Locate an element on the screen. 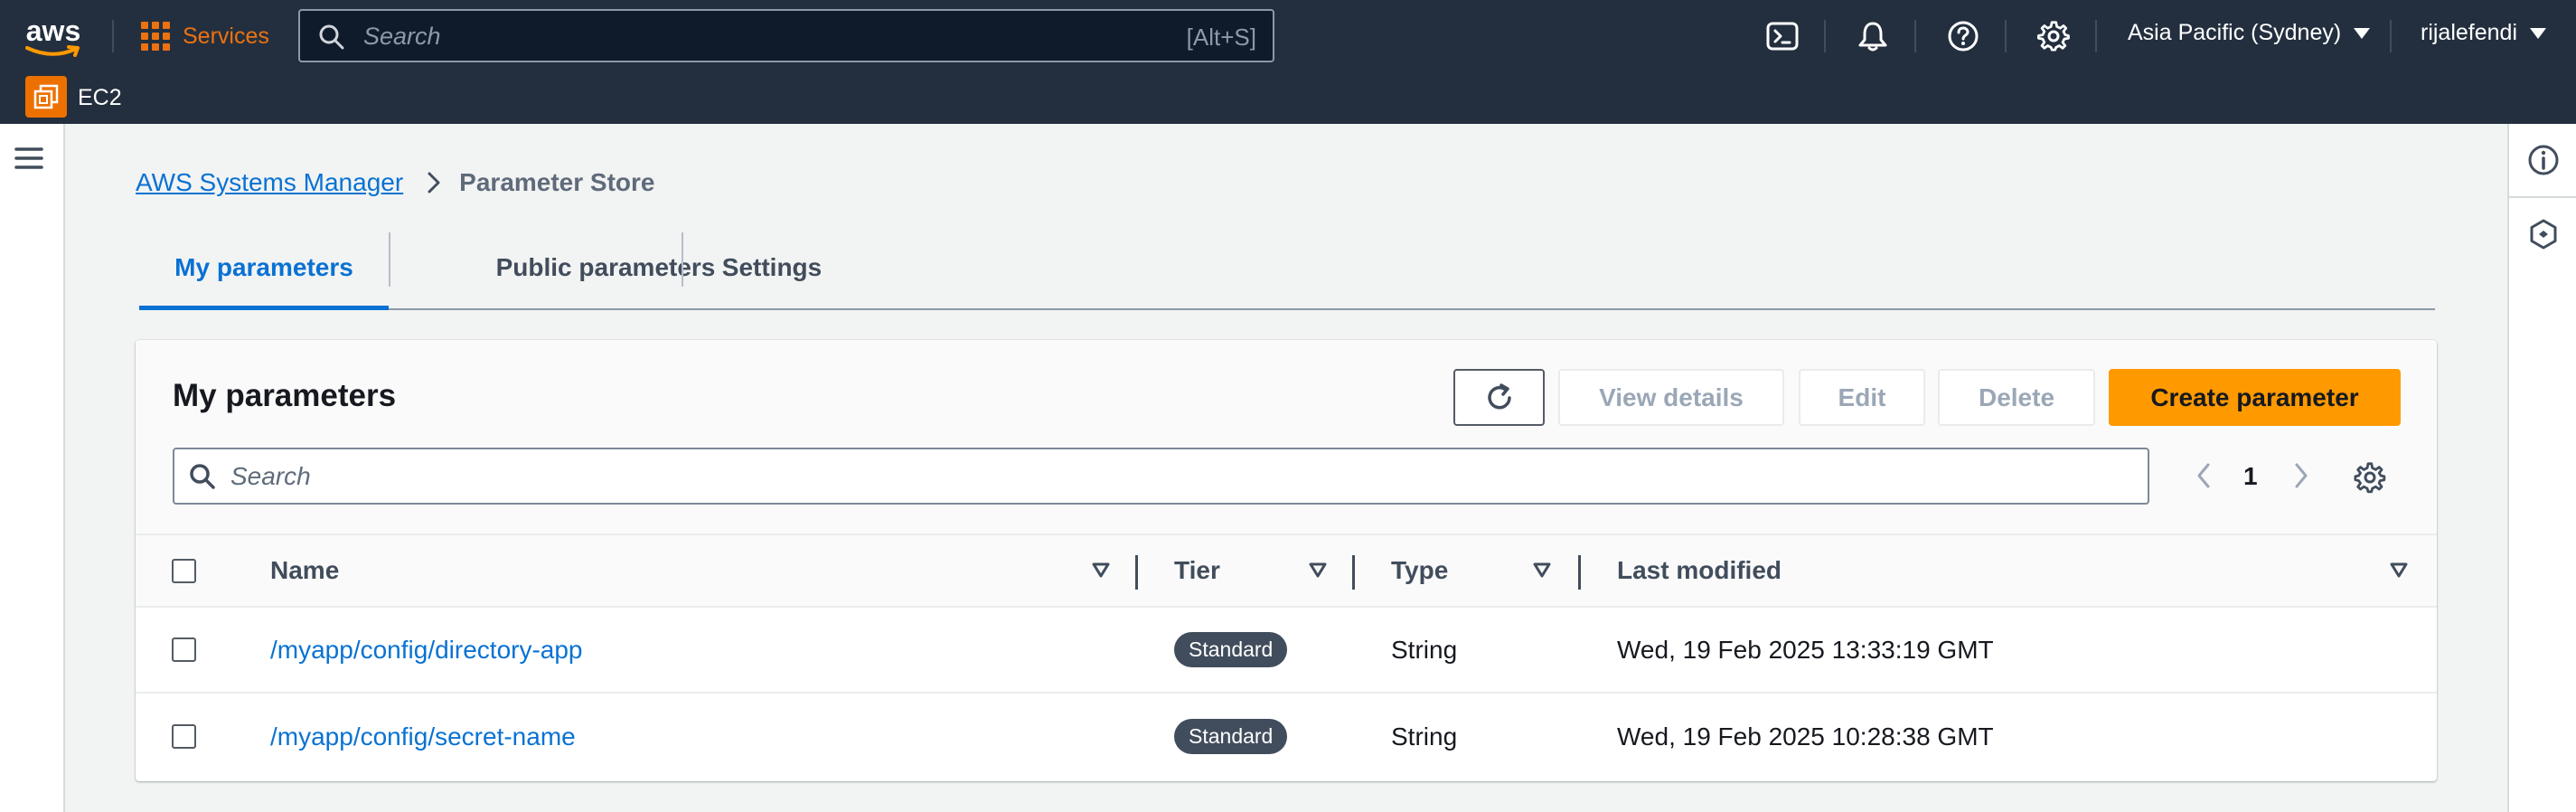 The width and height of the screenshot is (2576, 812). services-menu-button: Services is located at coordinates (205, 36).